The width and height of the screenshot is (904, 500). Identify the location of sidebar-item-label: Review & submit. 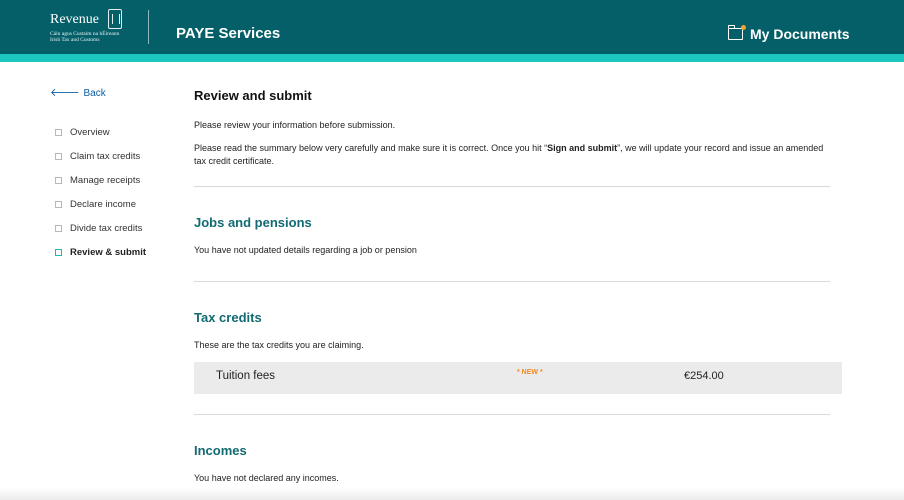
(108, 252).